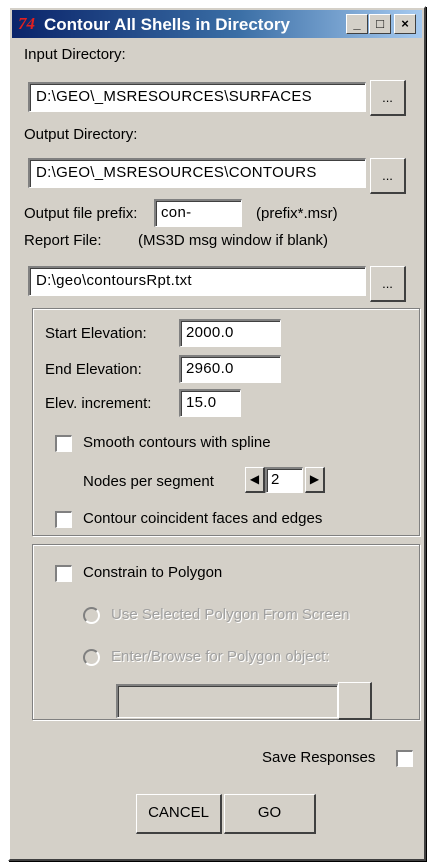  I want to click on elevation-increment-field: 15.0, so click(210, 403).